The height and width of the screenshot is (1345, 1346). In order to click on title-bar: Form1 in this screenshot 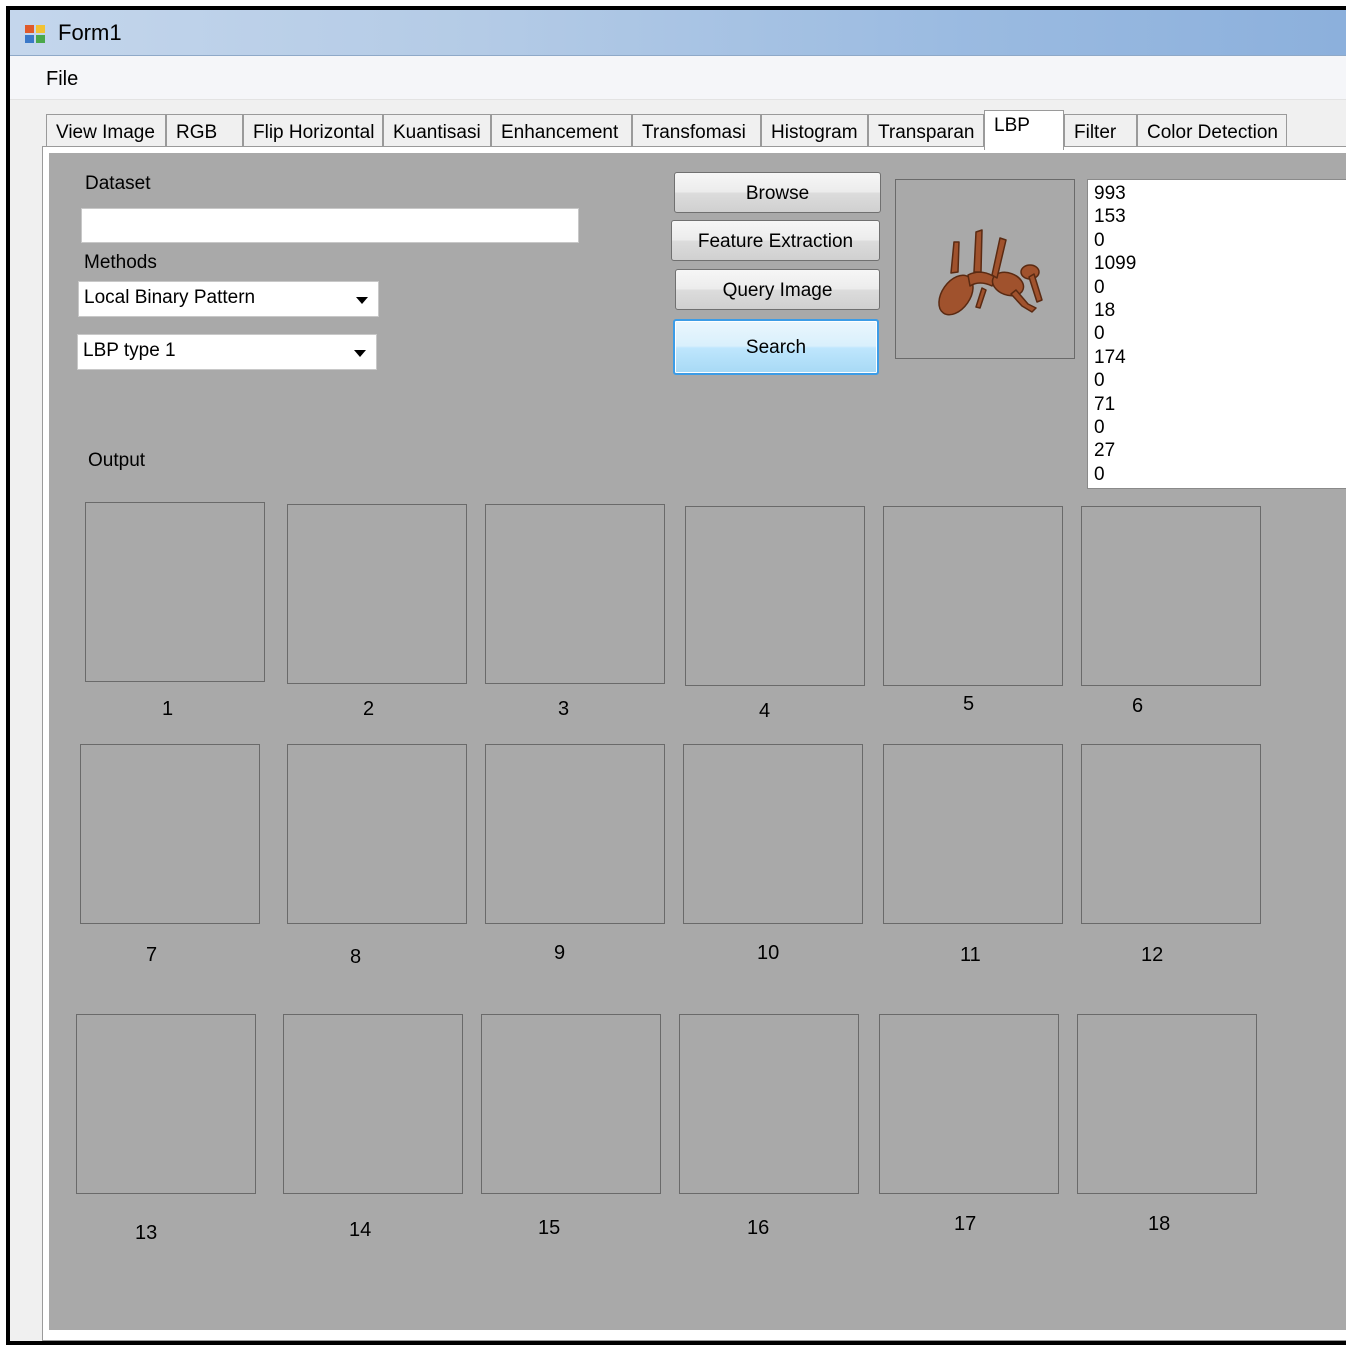, I will do `click(678, 33)`.